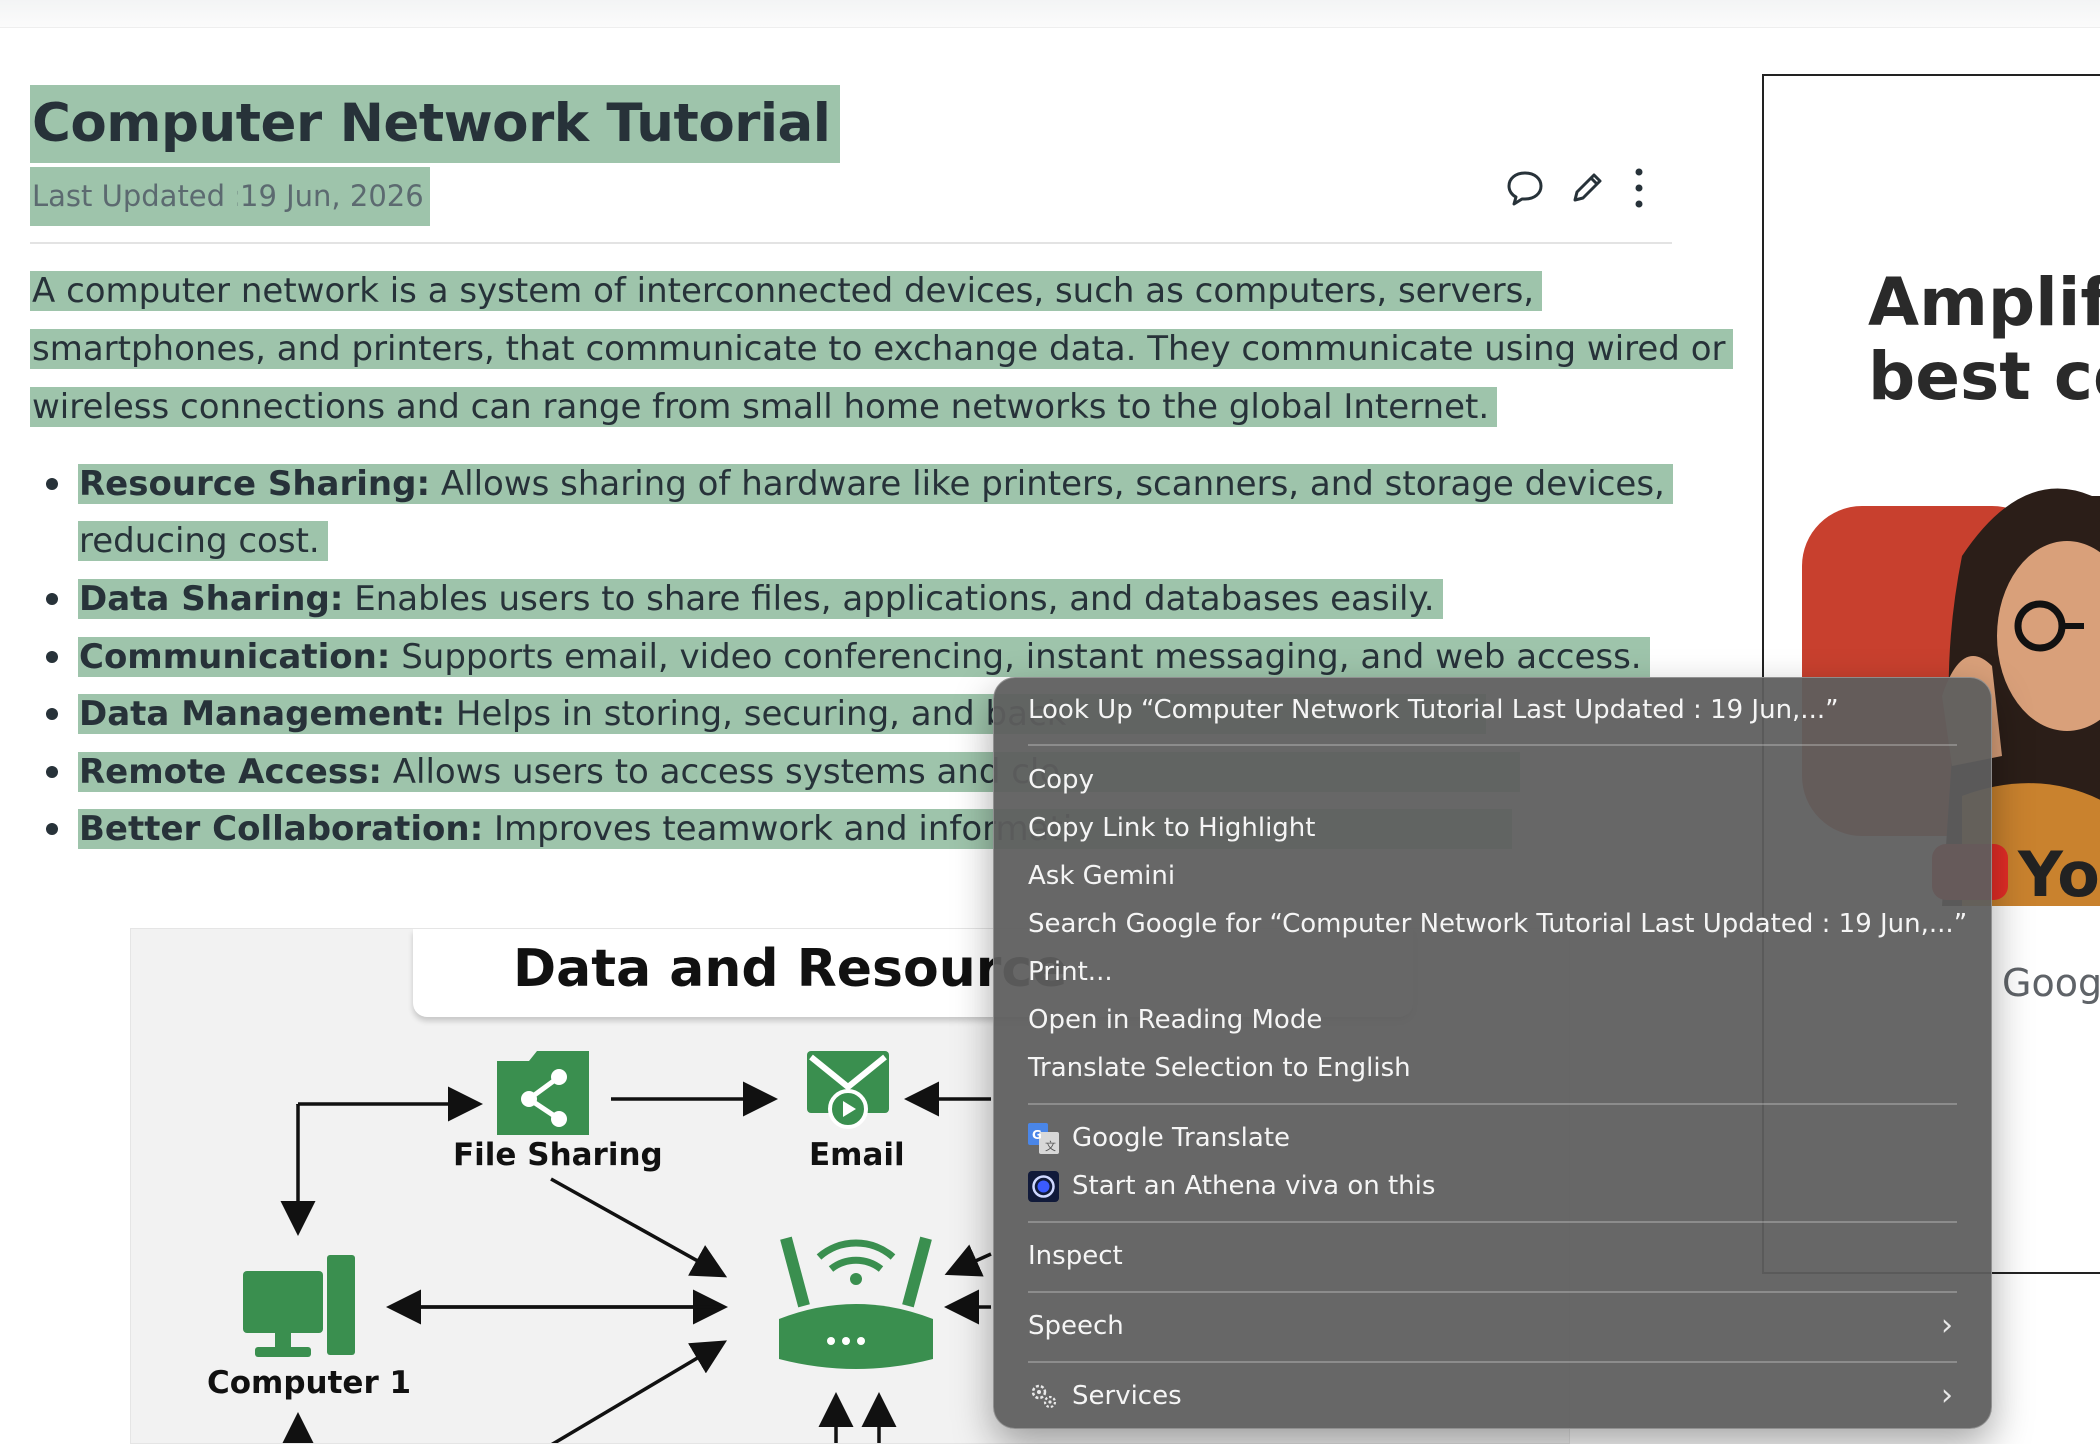 Image resolution: width=2100 pixels, height=1444 pixels. Describe the element at coordinates (1525, 188) in the screenshot. I see `comment-icon` at that location.